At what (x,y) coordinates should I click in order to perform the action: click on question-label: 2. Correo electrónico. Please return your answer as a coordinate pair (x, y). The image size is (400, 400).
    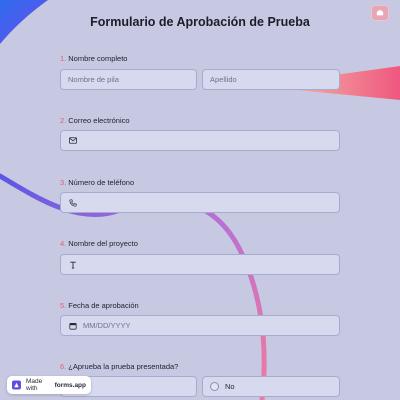
    Looking at the image, I should click on (200, 120).